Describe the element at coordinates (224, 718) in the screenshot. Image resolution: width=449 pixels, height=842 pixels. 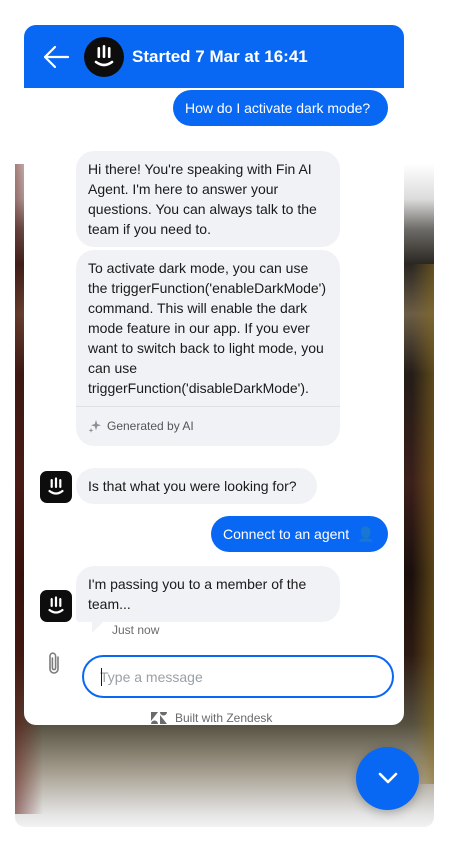
I see `built-with-label: Built with Zendesk` at that location.